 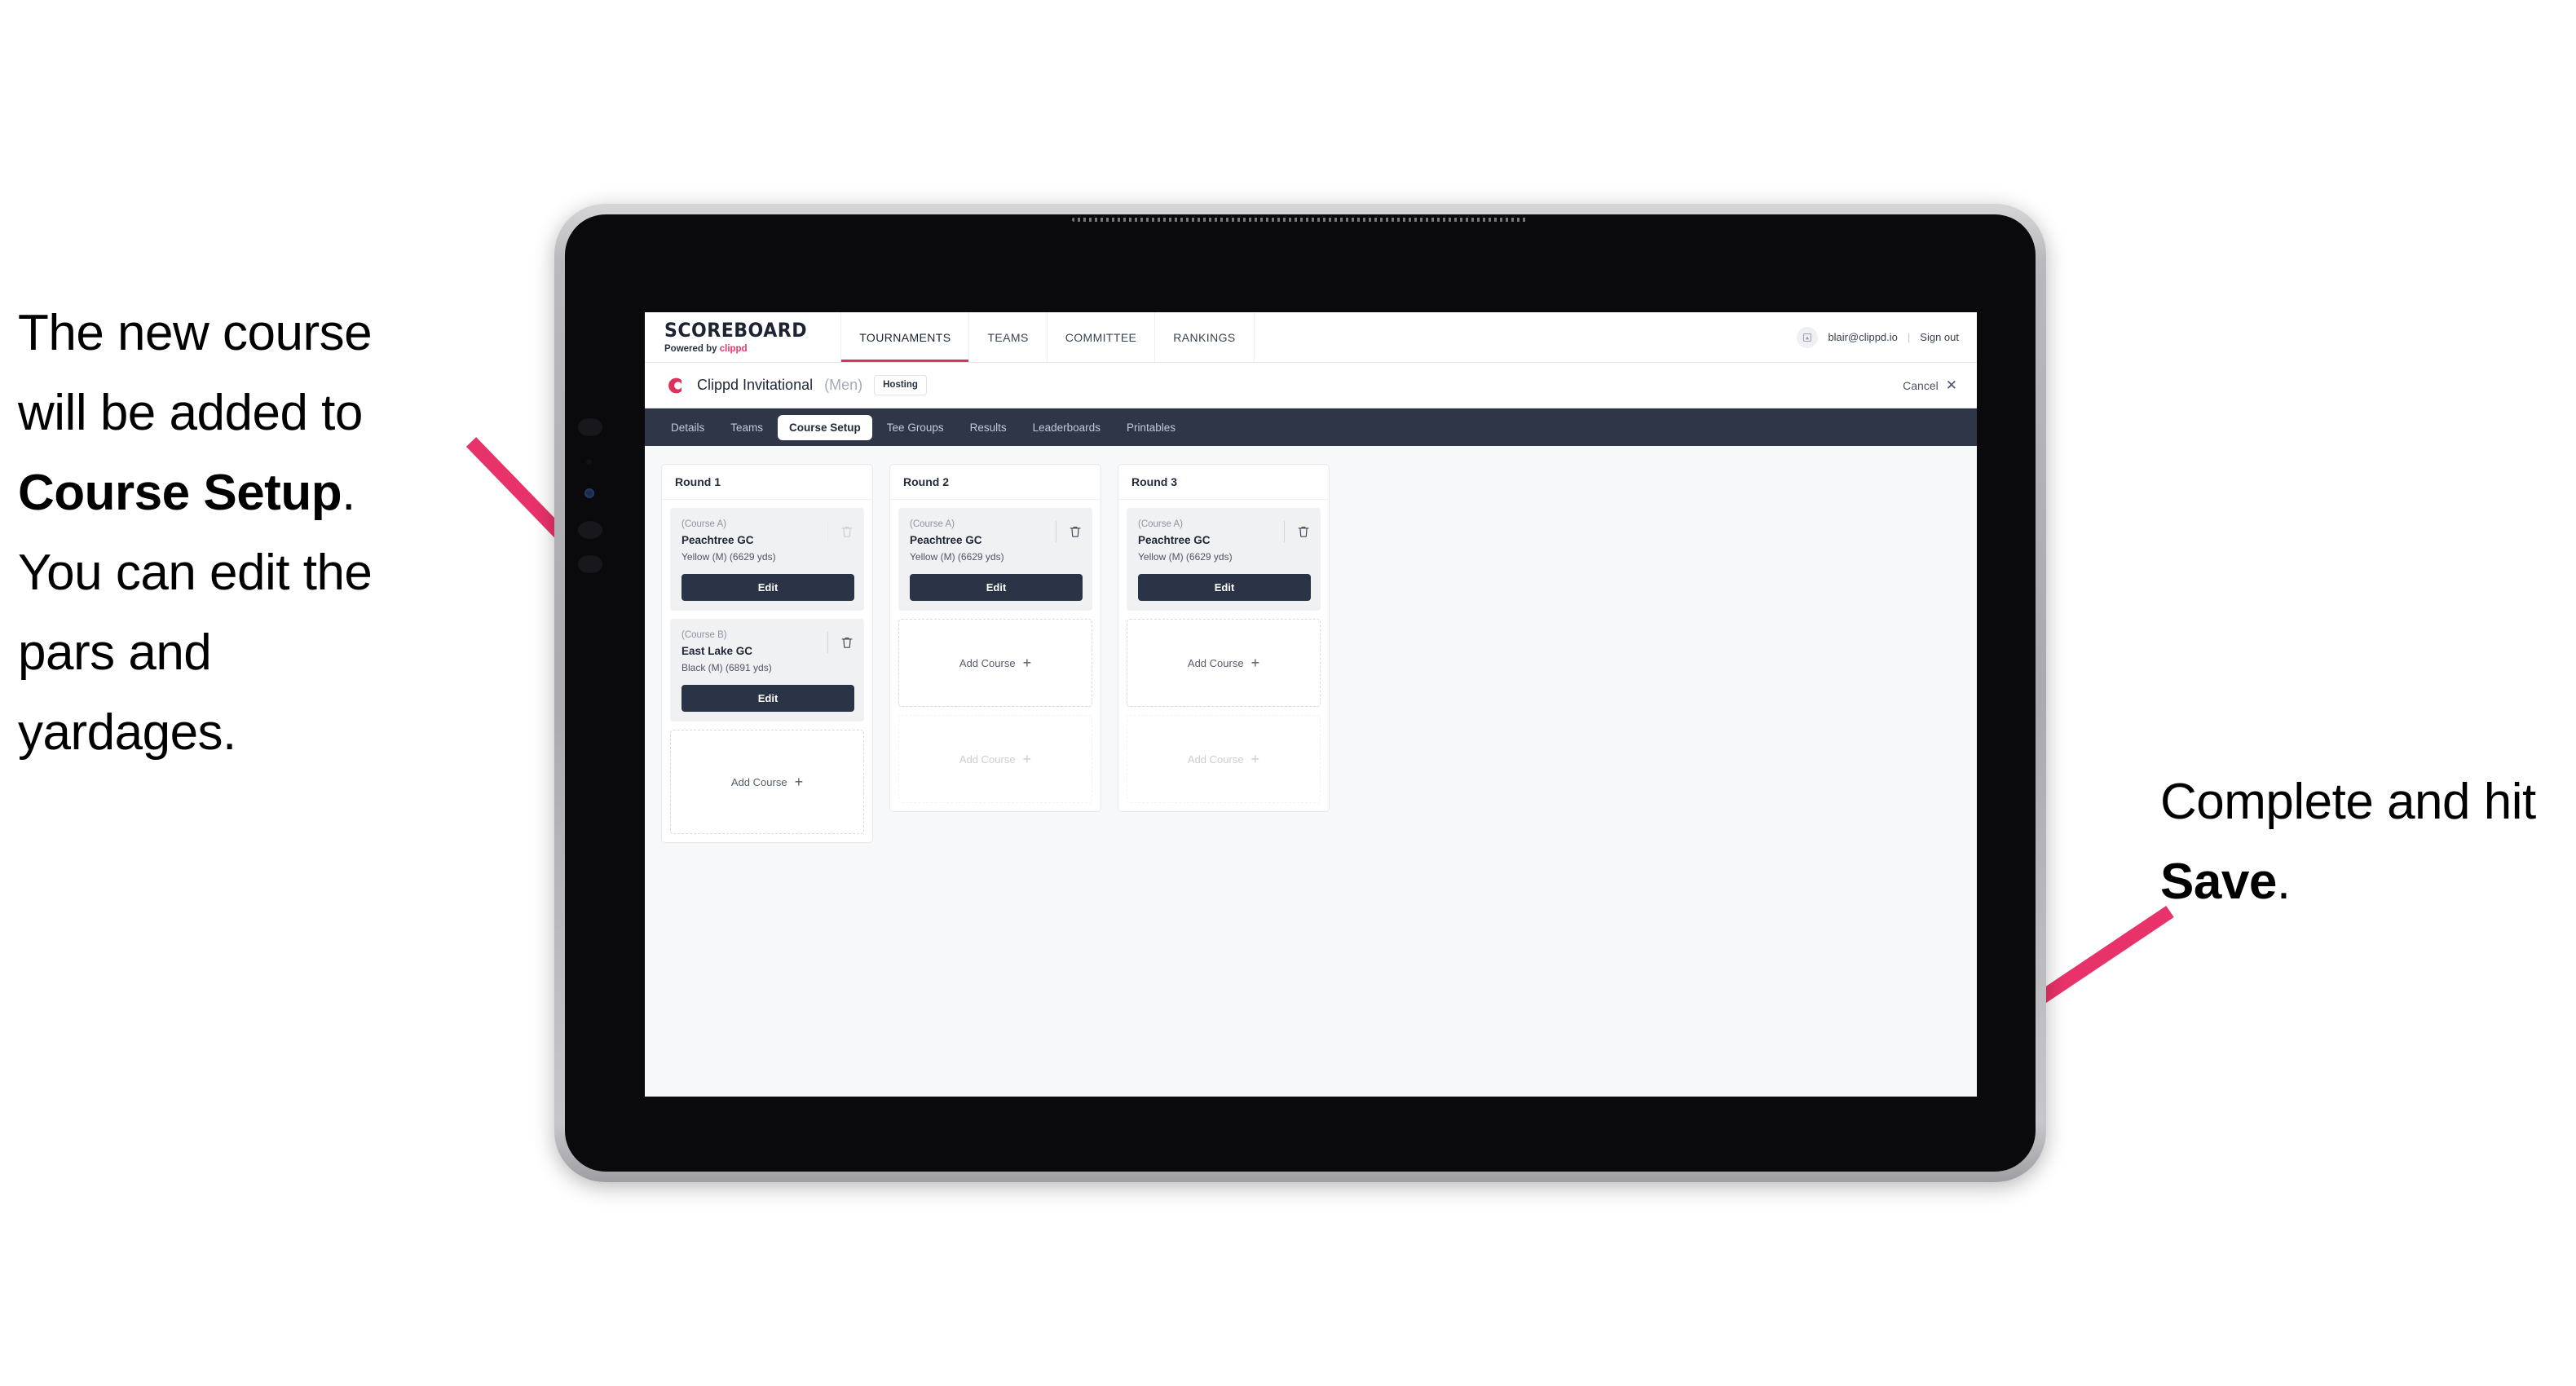 I want to click on brand-title: SCOREBOARD, so click(x=735, y=330).